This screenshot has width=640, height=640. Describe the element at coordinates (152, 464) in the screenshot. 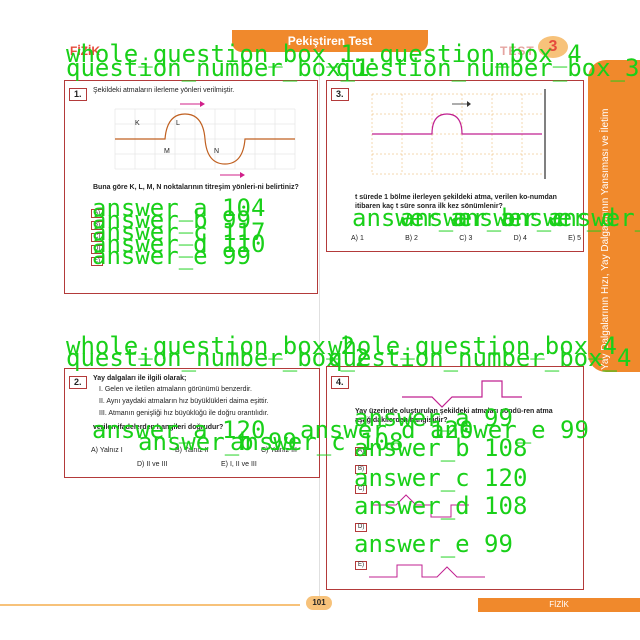

I see `option-d: D) II ve III` at that location.